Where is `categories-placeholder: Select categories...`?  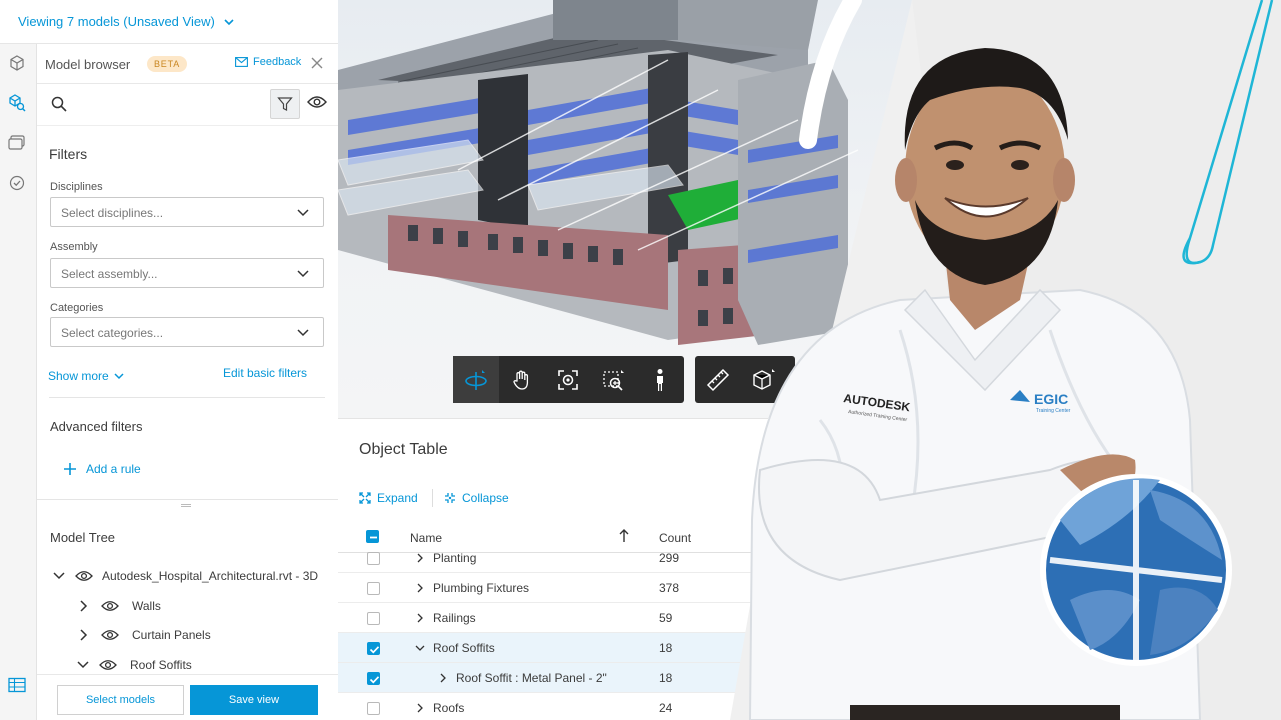 categories-placeholder: Select categories... is located at coordinates (112, 333).